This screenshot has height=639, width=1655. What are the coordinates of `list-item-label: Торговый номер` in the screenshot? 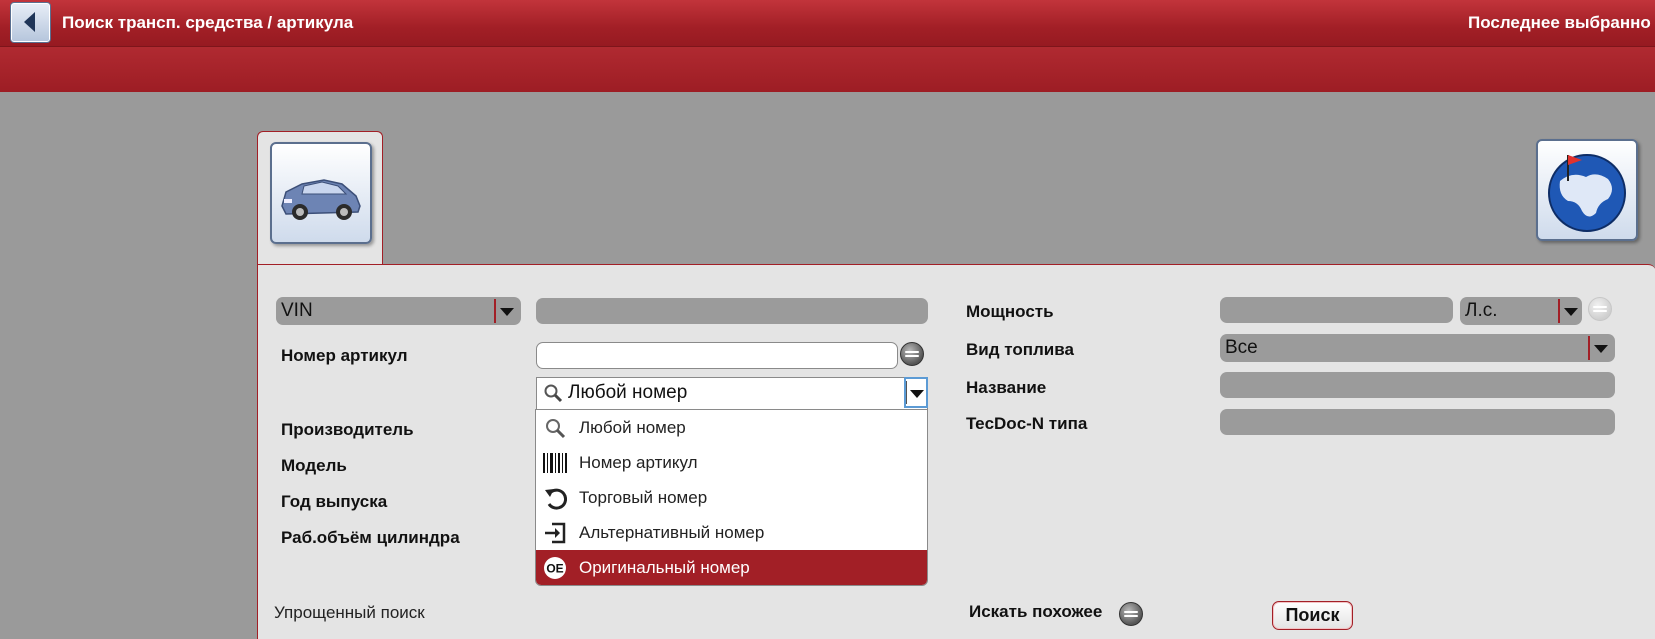 It's located at (643, 497).